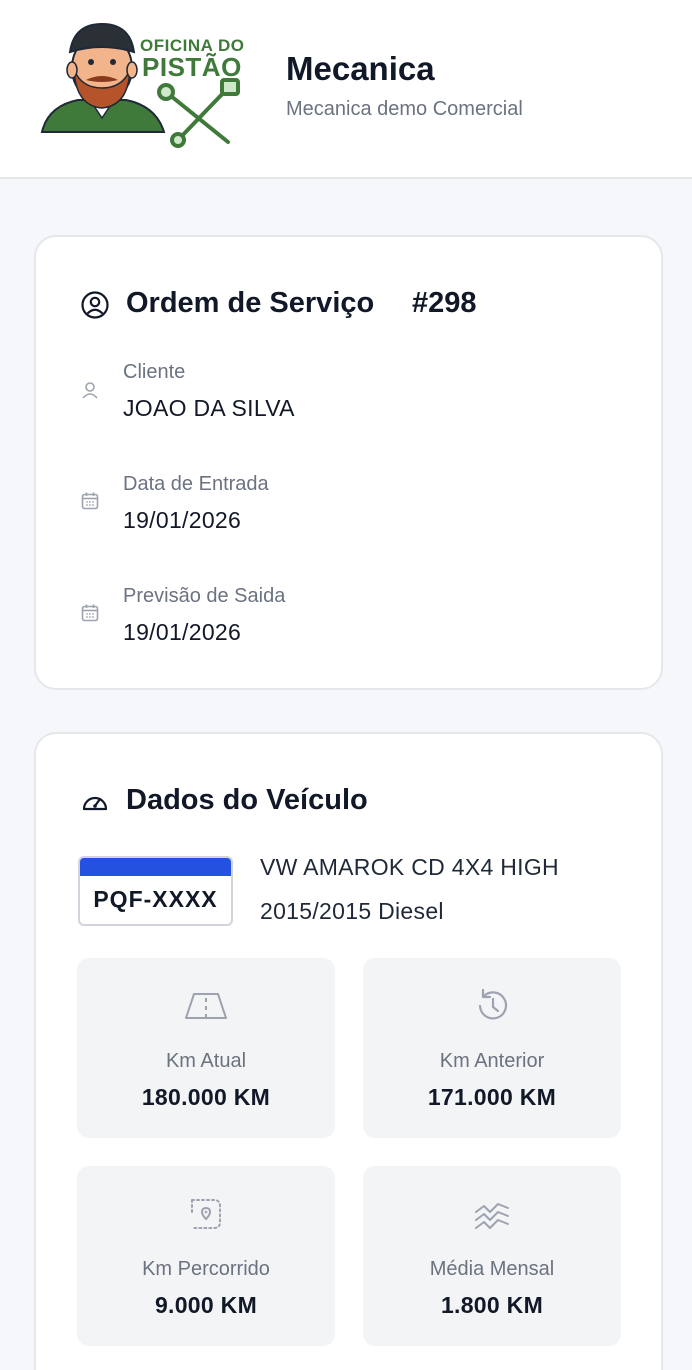 The height and width of the screenshot is (1370, 692). I want to click on stat-label: Média Mensal, so click(492, 1269).